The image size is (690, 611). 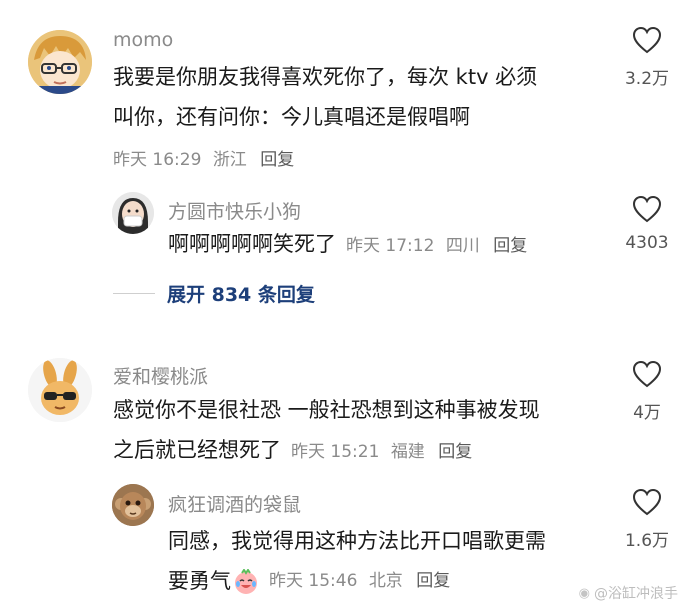 What do you see at coordinates (203, 157) in the screenshot?
I see `comment-meta: 昨天 16:29 浙江 回复` at bounding box center [203, 157].